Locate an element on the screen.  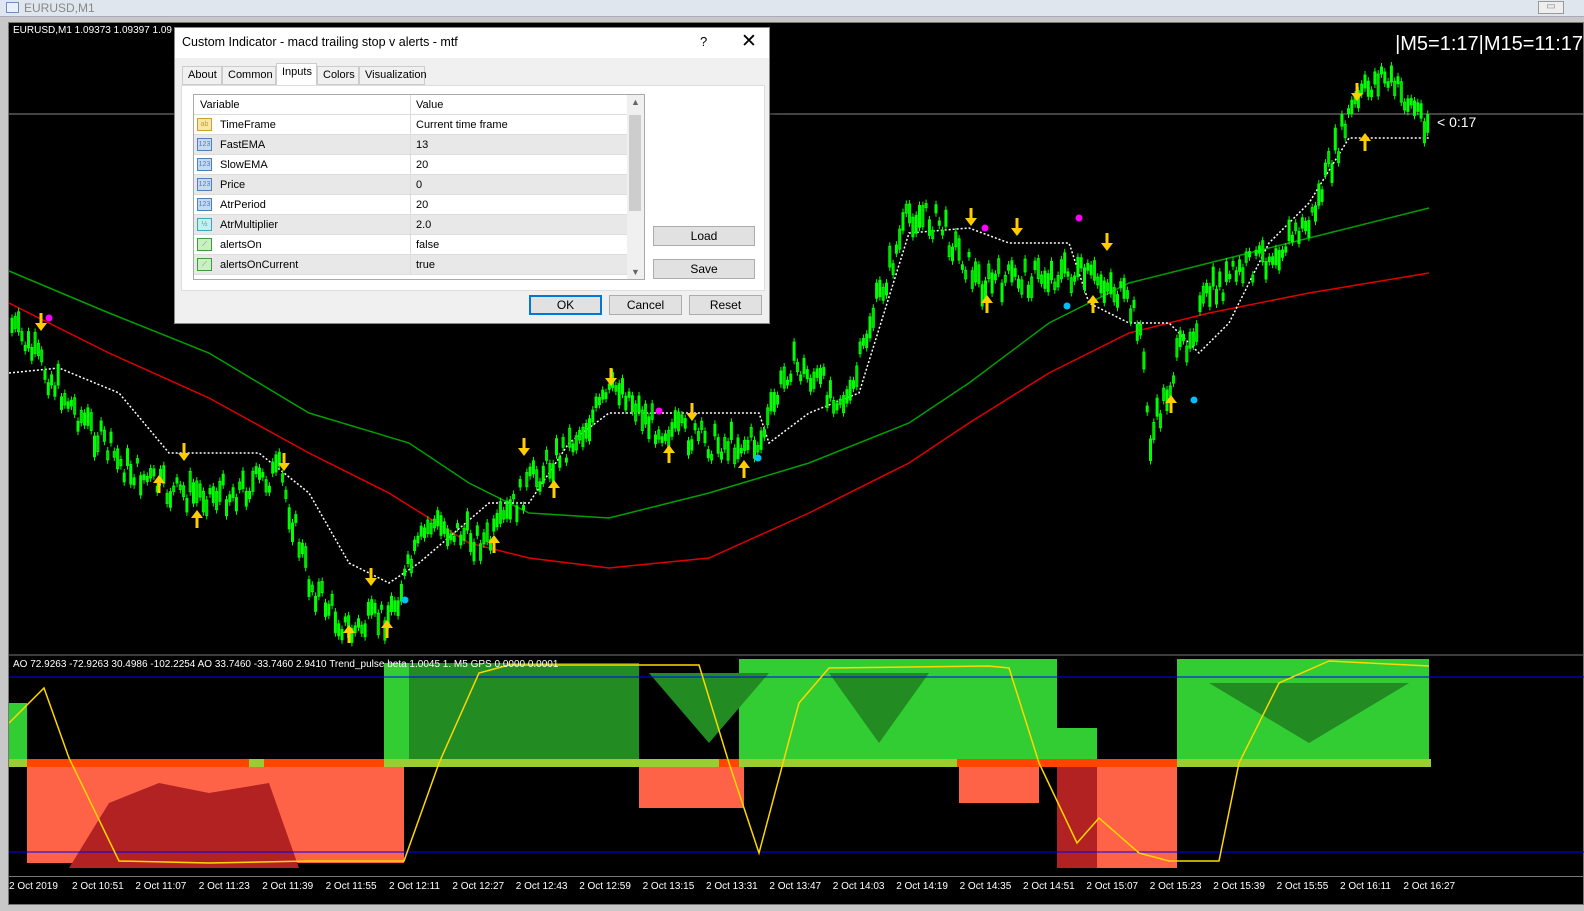
header-variable: Variable is located at coordinates (220, 105).